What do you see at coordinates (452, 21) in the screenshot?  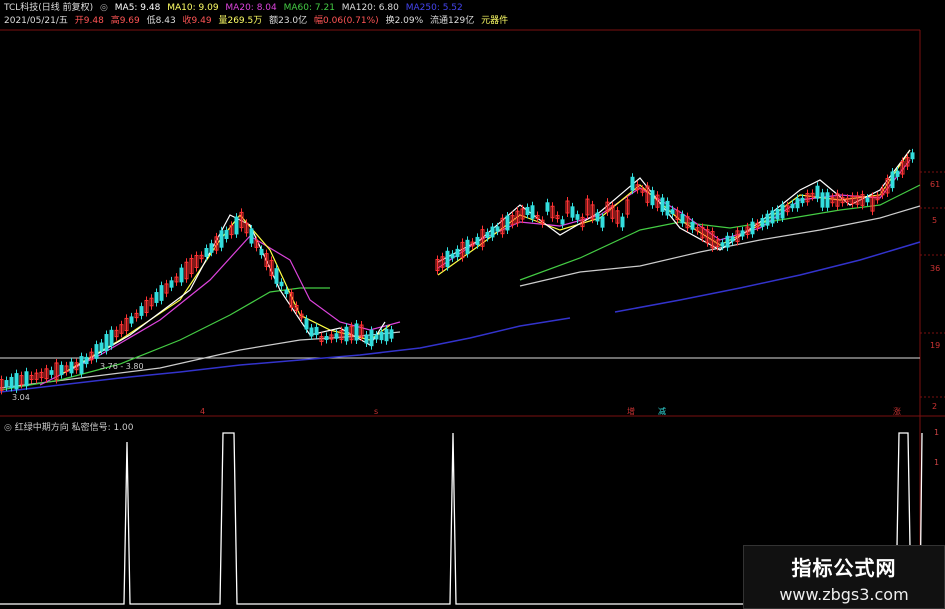 I see `quote-float-cap: 流通129亿` at bounding box center [452, 21].